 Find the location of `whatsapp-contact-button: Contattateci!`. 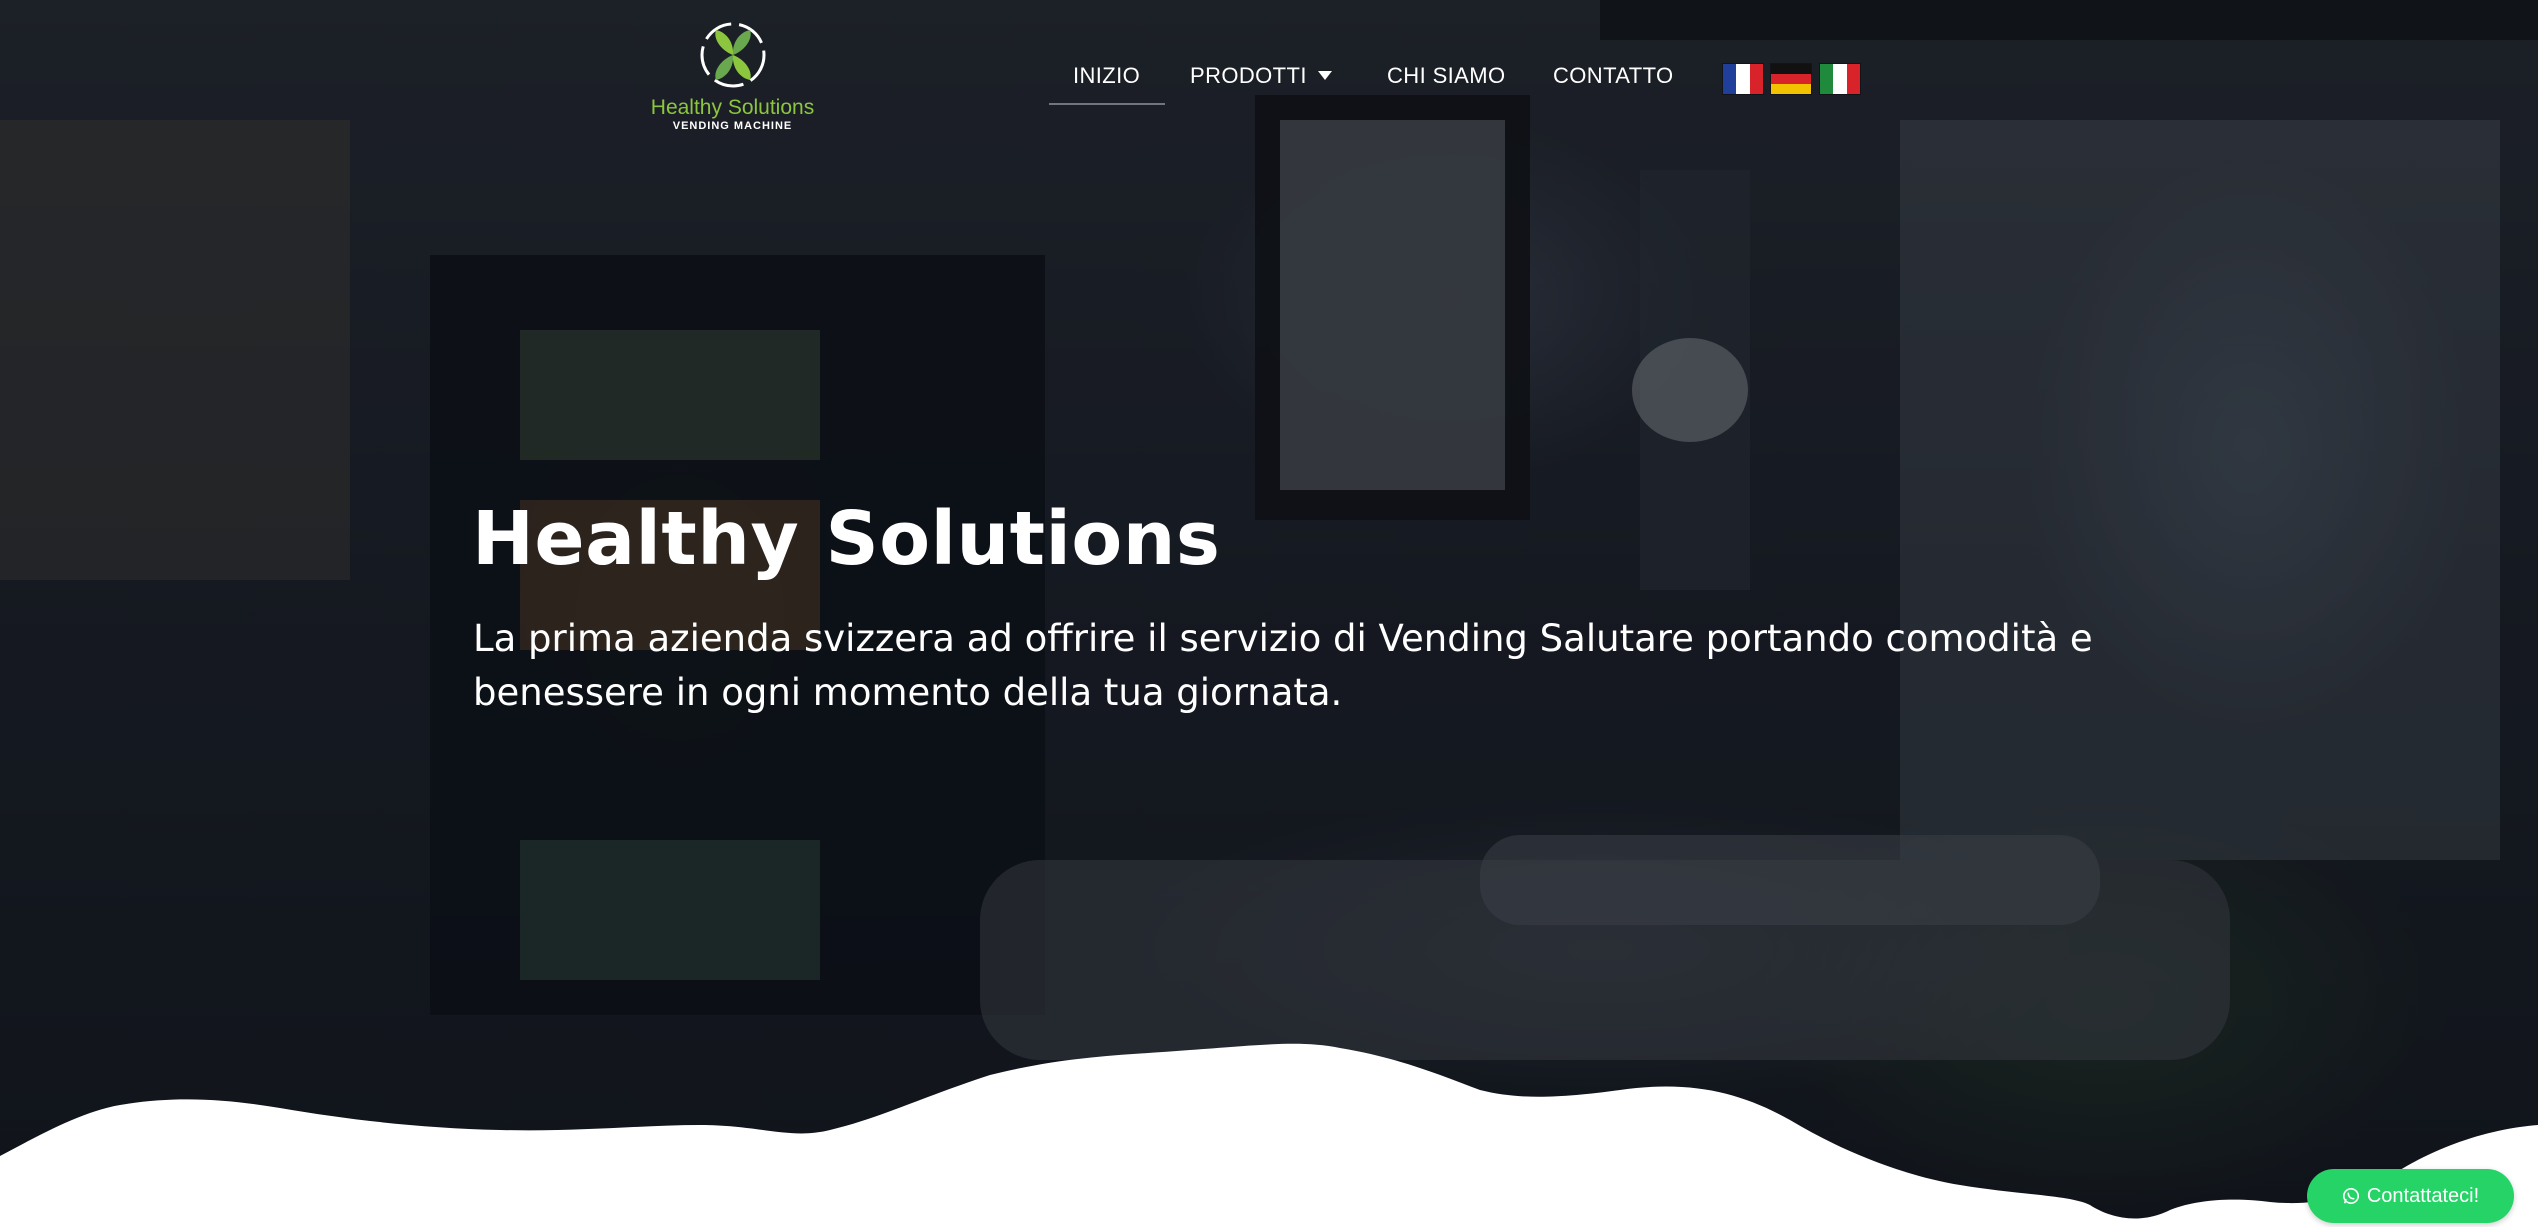

whatsapp-contact-button: Contattateci! is located at coordinates (2410, 1196).